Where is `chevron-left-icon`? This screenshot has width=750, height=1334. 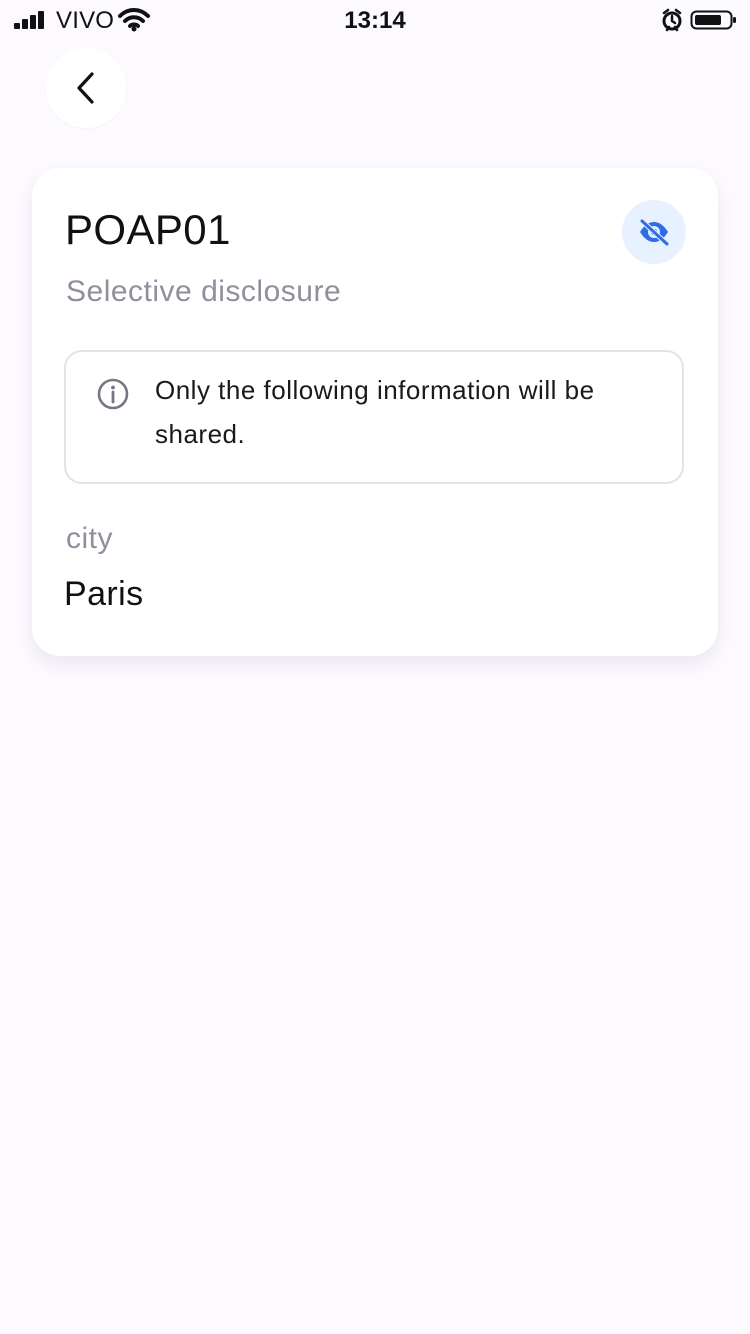
chevron-left-icon is located at coordinates (85, 88).